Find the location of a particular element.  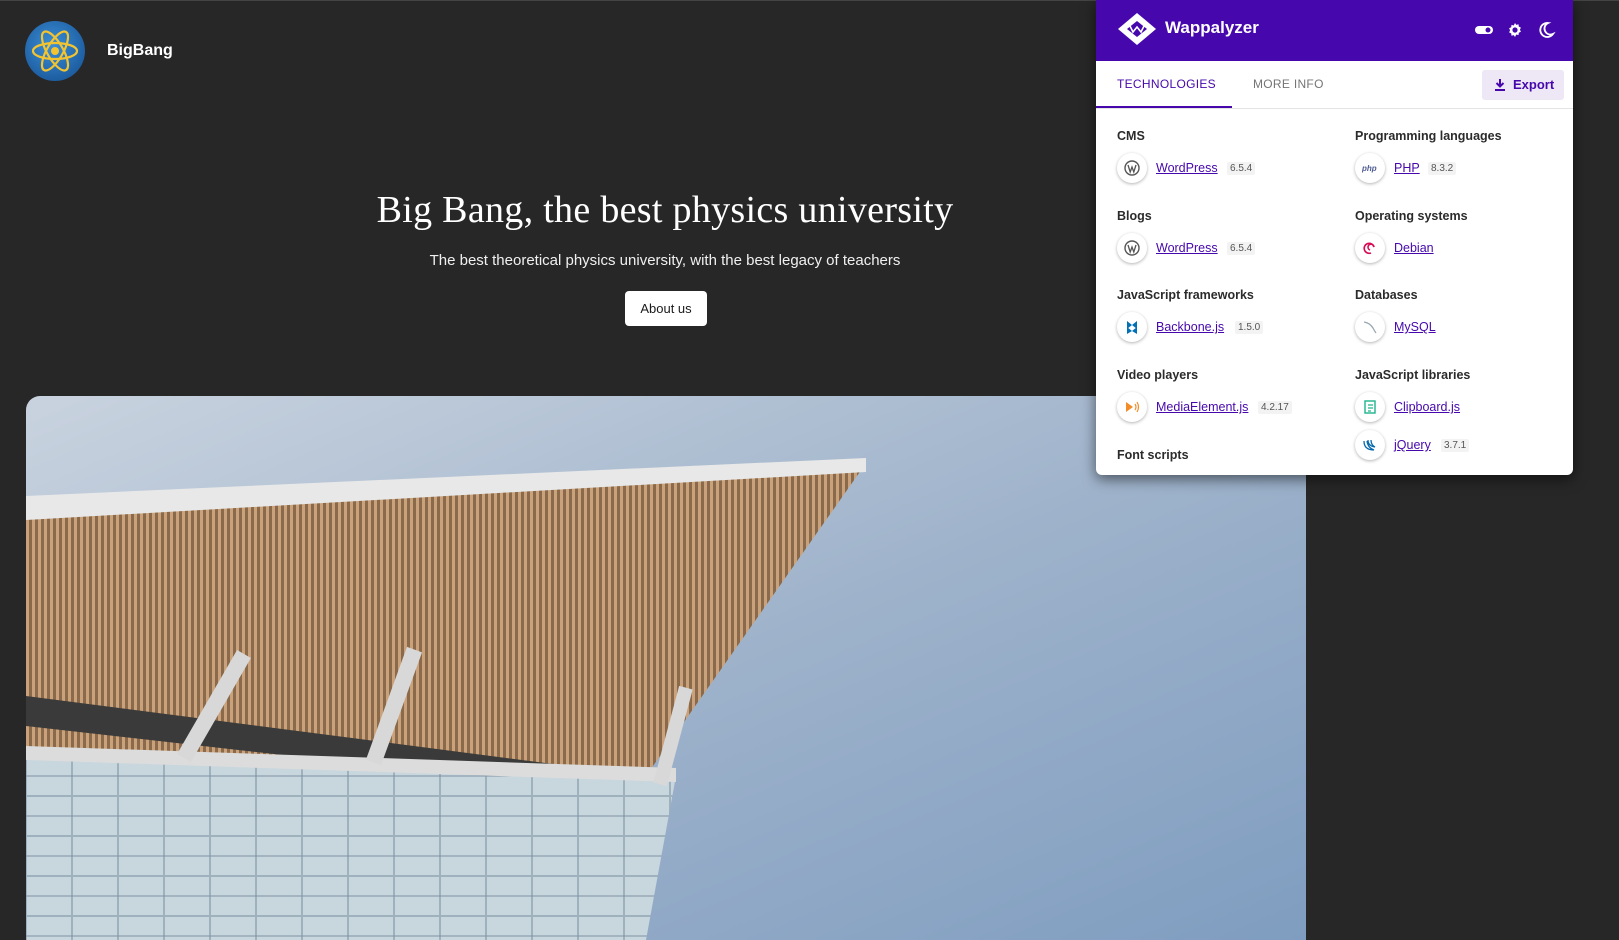

tech-item-debian: Debian is located at coordinates (1455, 249).